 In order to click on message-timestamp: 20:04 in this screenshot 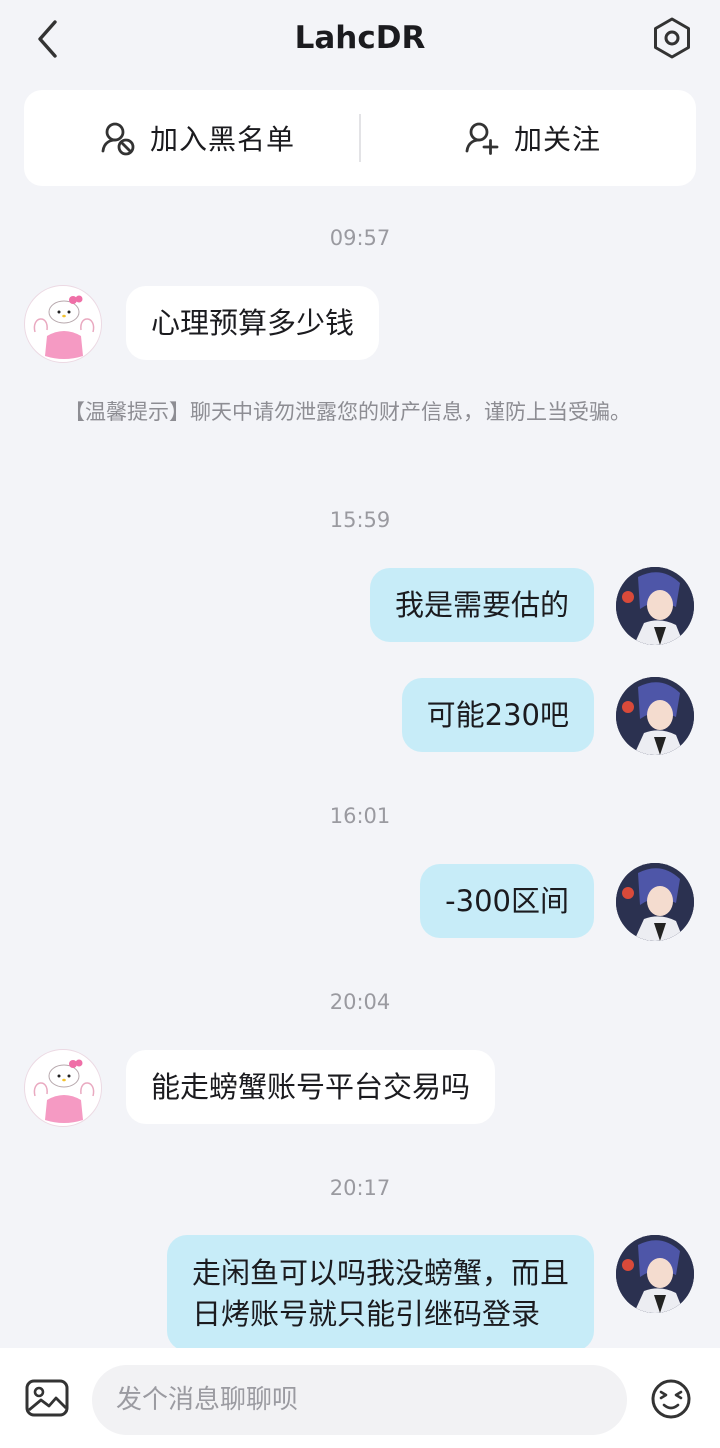, I will do `click(360, 1002)`.